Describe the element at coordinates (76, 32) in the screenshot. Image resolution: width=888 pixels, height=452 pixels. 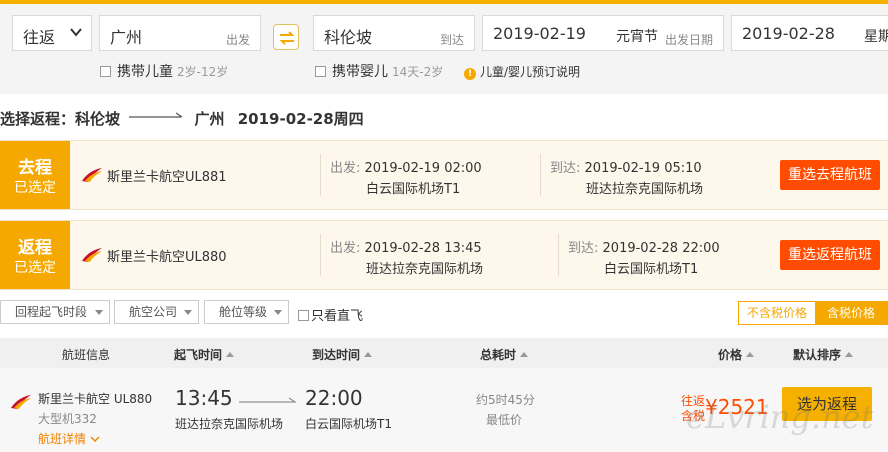
I see `chevron-down-icon` at that location.